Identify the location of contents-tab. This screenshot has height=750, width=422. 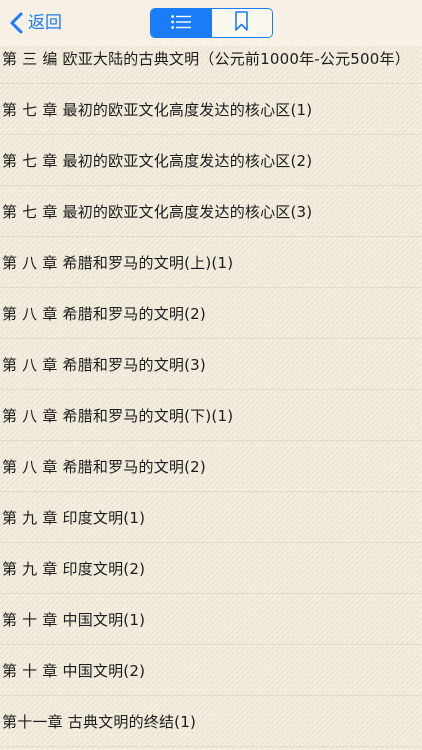
(181, 23).